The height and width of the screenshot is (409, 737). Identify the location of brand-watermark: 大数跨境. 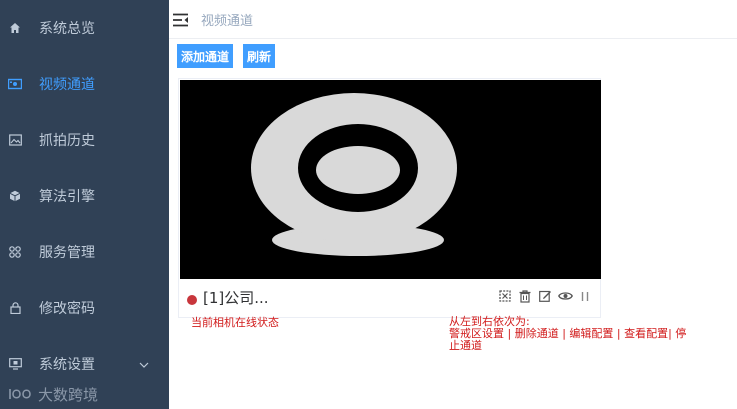
(53, 394).